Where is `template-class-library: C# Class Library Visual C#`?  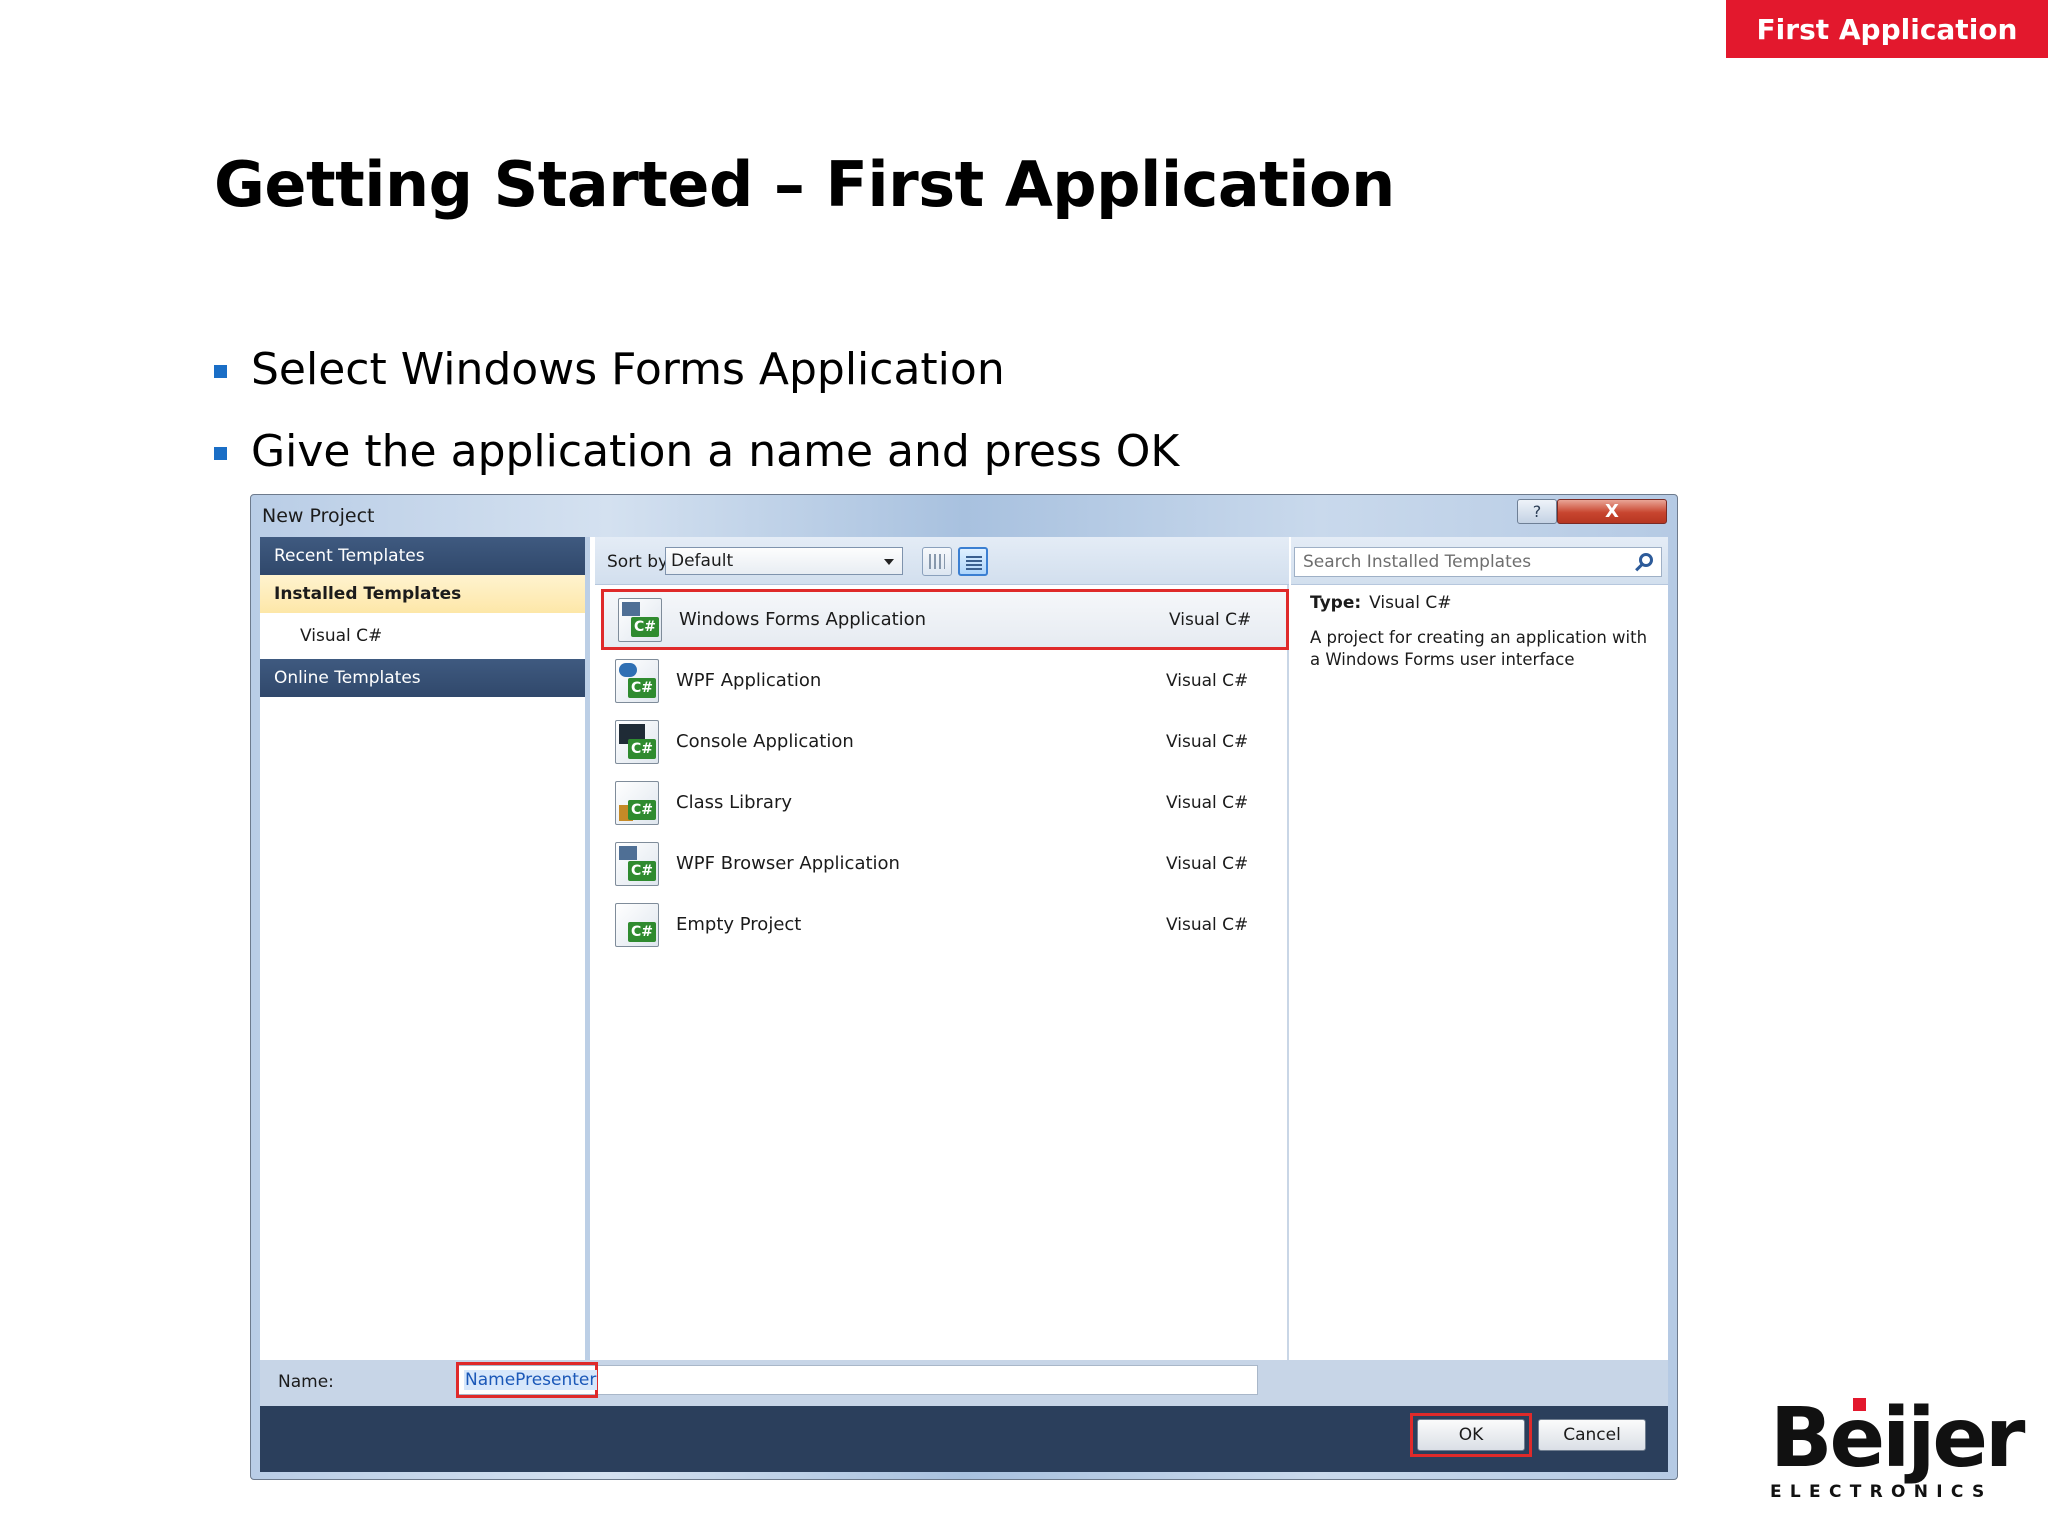 template-class-library: C# Class Library Visual C# is located at coordinates (945, 802).